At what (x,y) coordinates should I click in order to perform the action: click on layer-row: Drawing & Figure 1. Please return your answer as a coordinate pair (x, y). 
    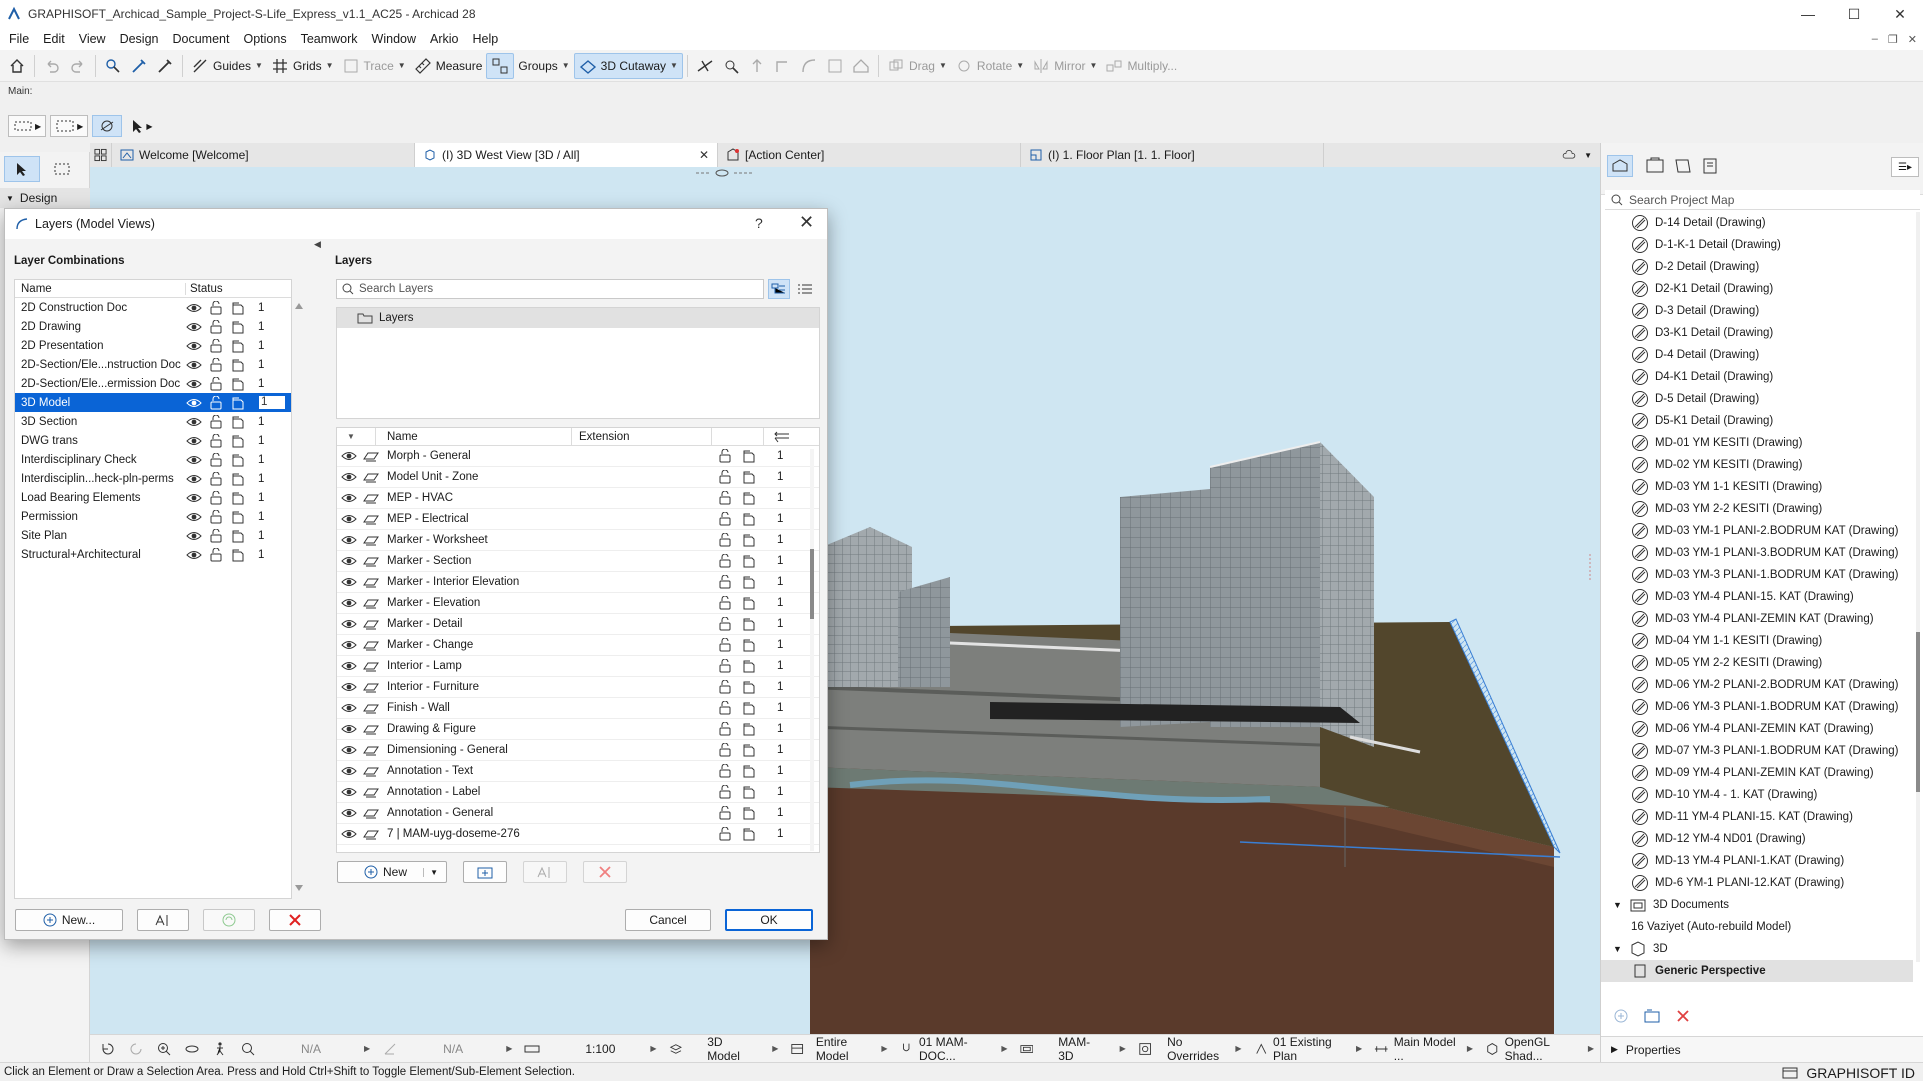
    Looking at the image, I should click on (578, 729).